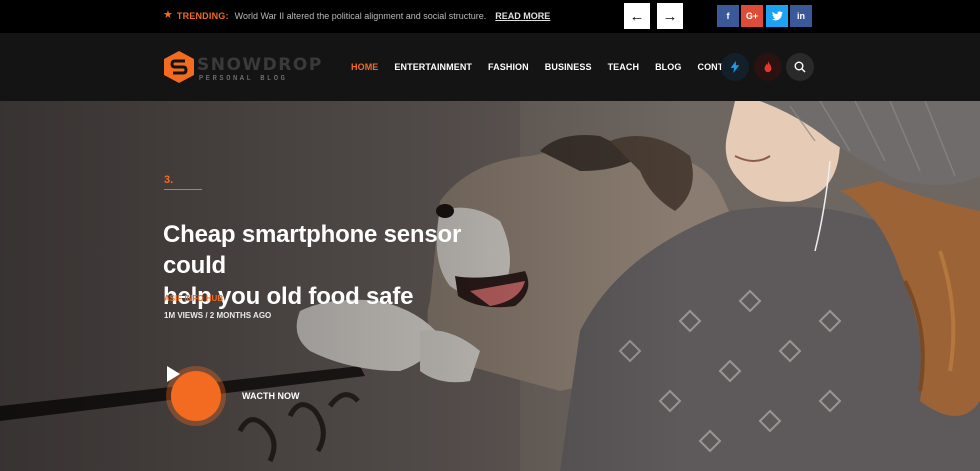  I want to click on twitter-icon, so click(777, 16).